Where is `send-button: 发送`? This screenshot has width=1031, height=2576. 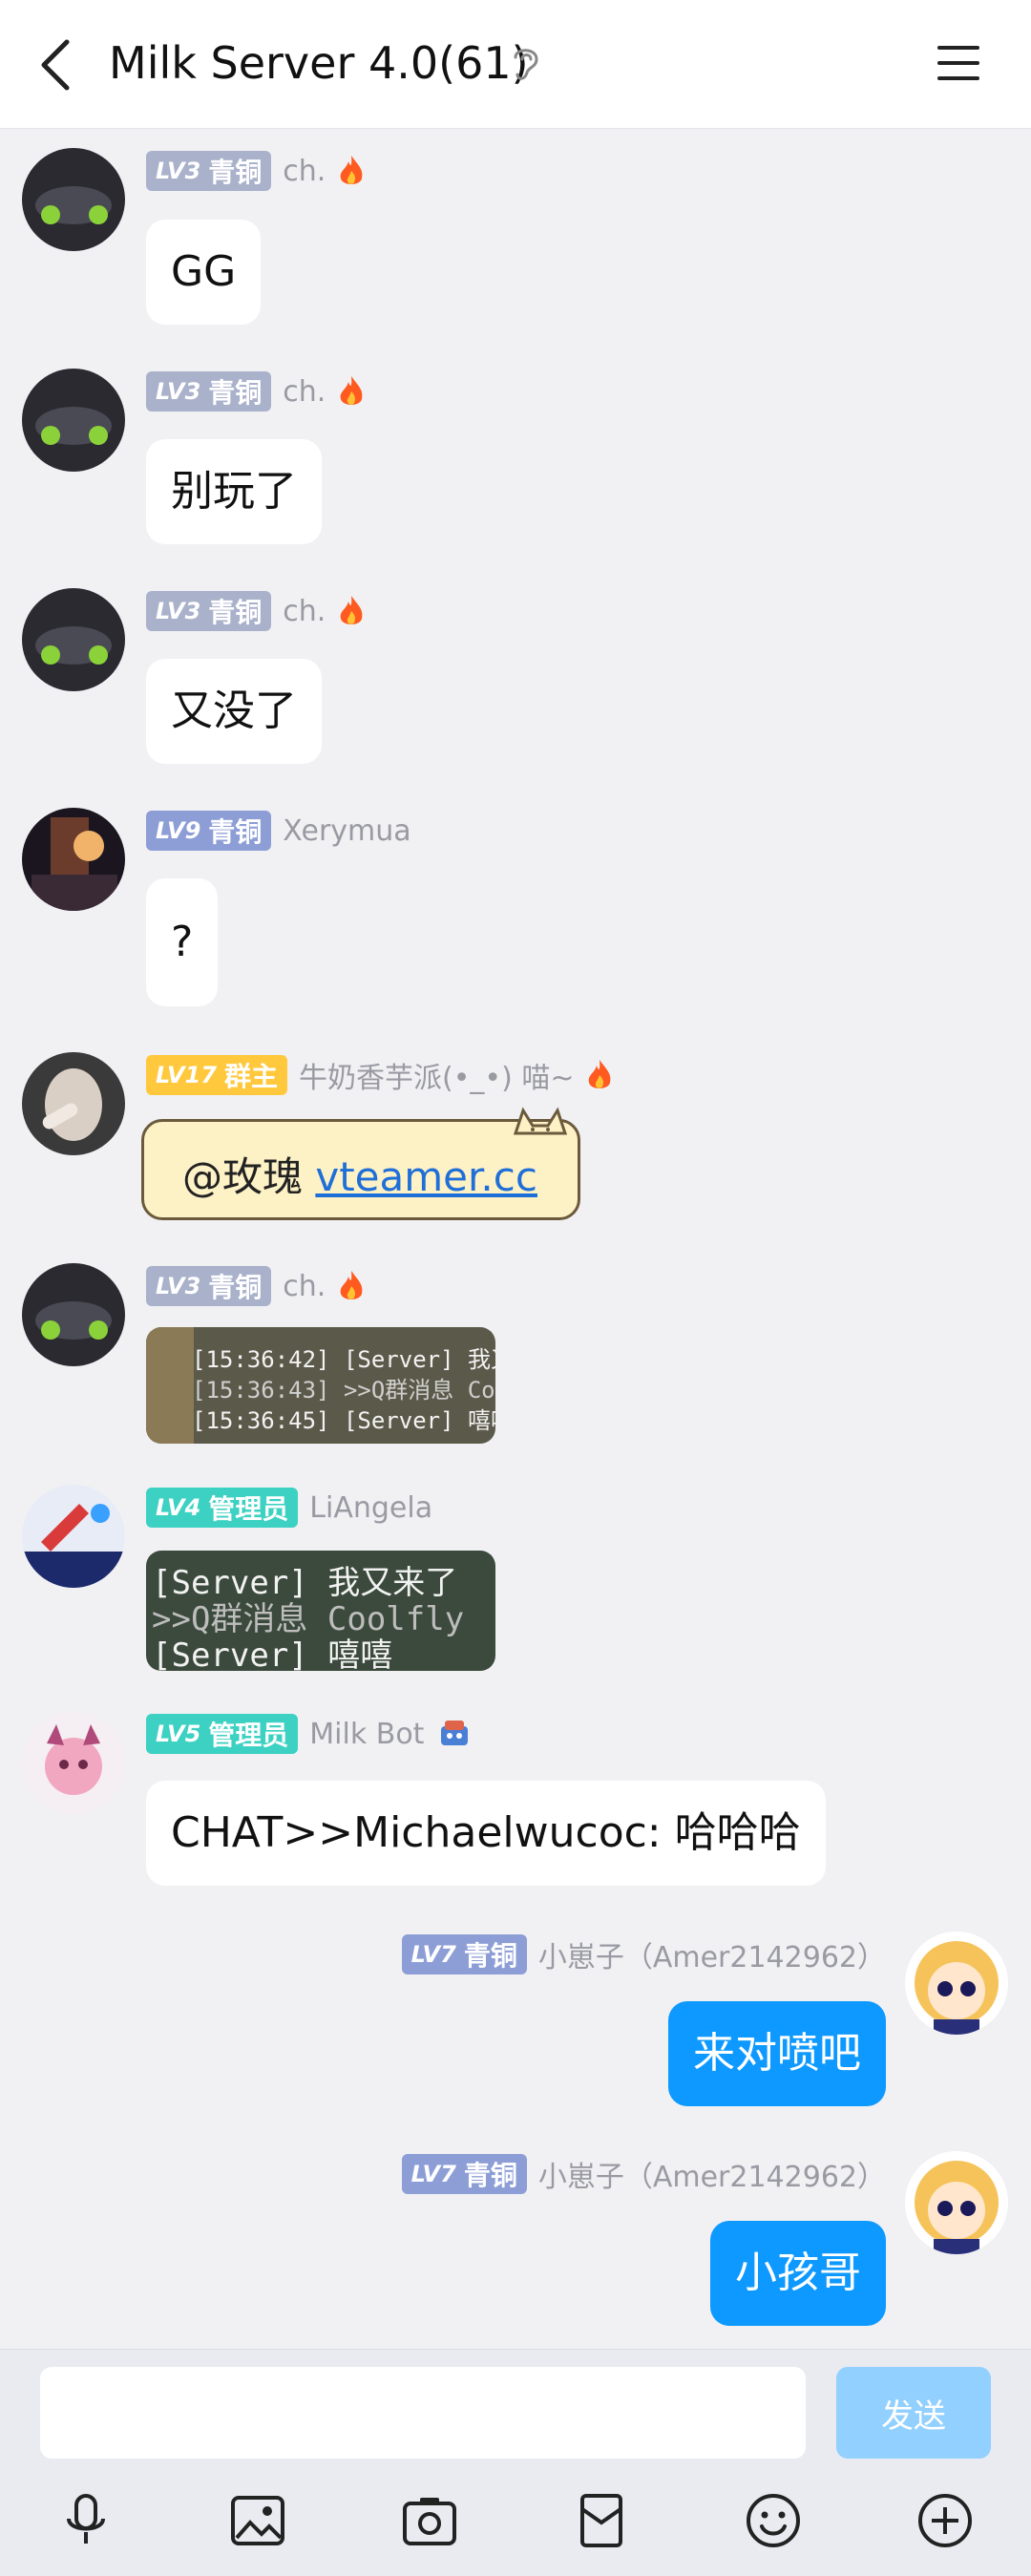 send-button: 发送 is located at coordinates (913, 2413).